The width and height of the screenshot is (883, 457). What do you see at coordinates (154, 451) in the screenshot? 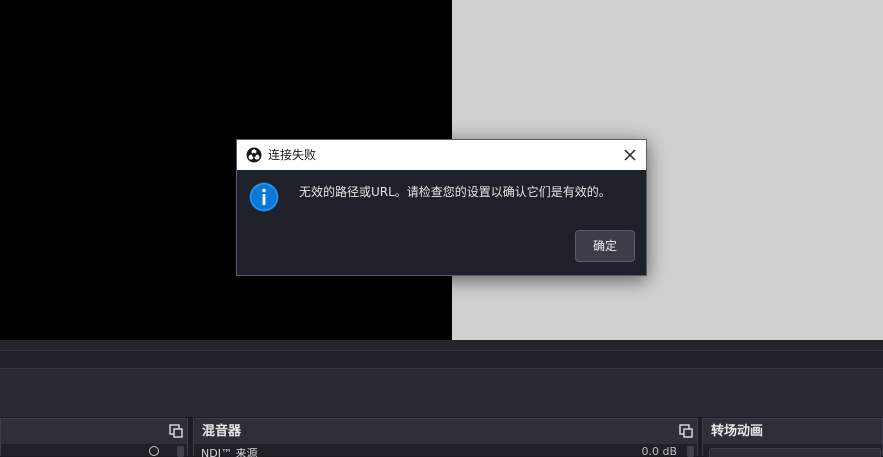
I see `visibility-icon` at bounding box center [154, 451].